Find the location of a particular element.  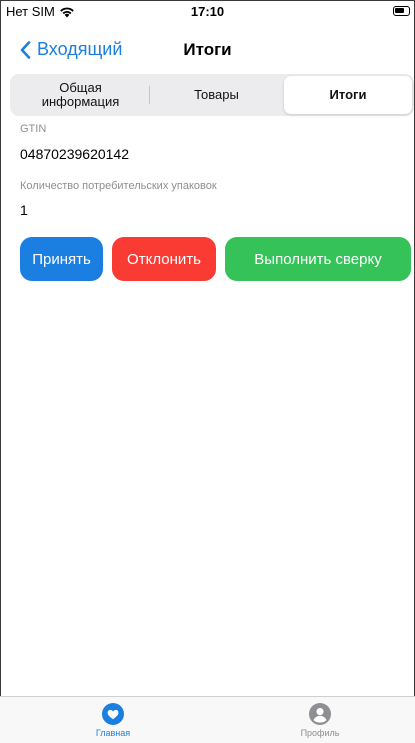

reject-button: Отклонить is located at coordinates (164, 259).